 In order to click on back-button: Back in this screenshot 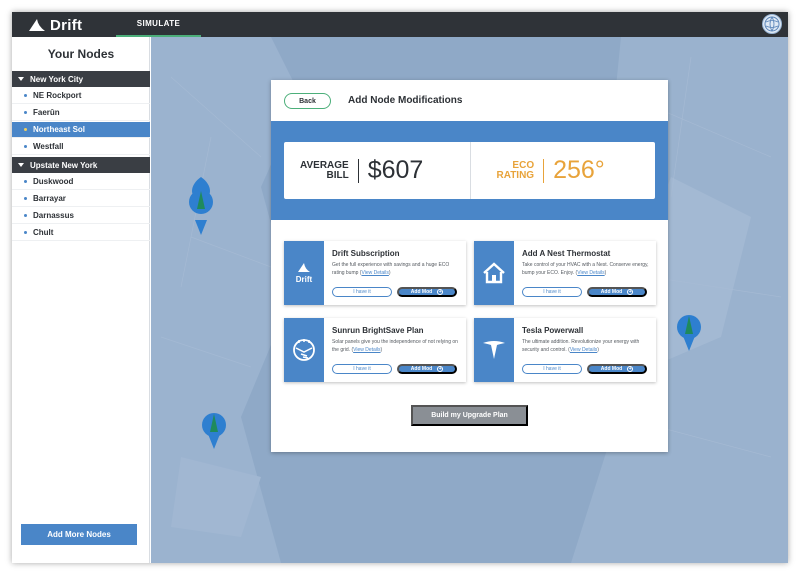, I will do `click(307, 101)`.